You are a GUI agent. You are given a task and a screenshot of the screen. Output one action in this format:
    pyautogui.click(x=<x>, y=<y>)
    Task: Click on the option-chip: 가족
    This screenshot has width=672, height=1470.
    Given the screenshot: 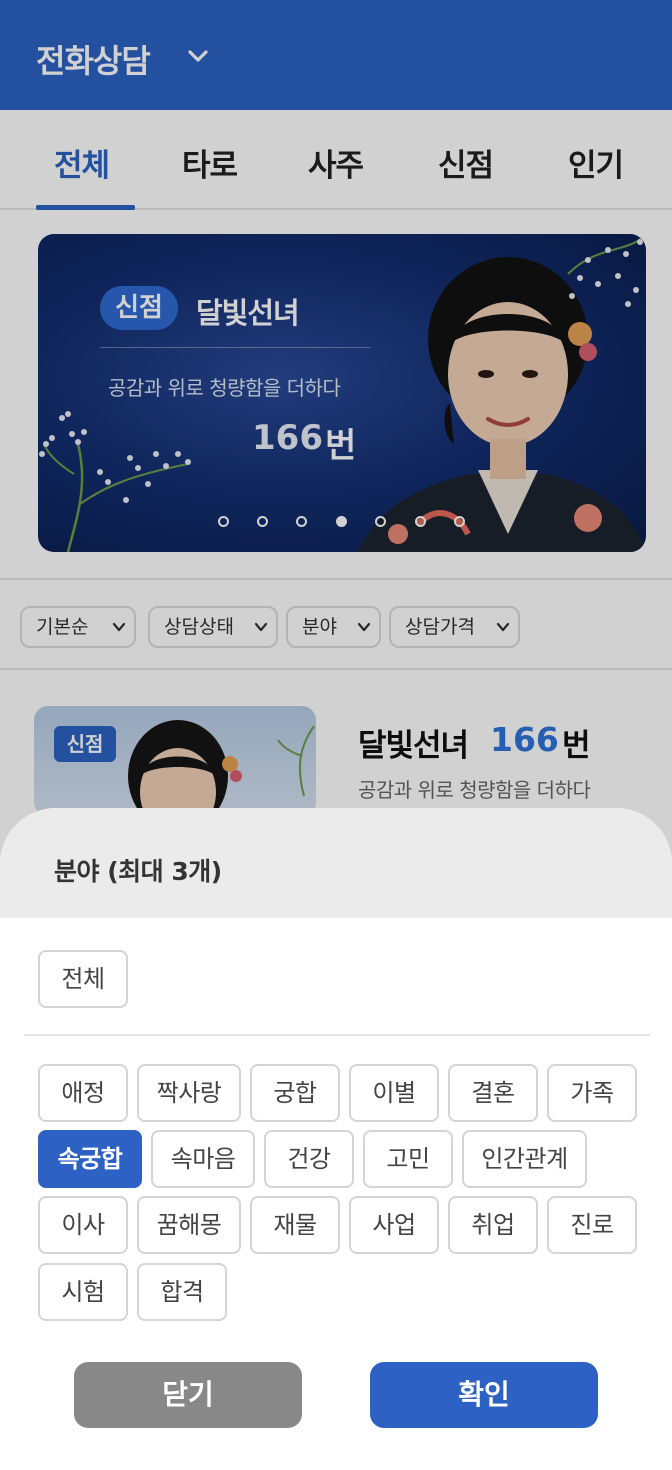 What is the action you would take?
    pyautogui.click(x=592, y=1093)
    